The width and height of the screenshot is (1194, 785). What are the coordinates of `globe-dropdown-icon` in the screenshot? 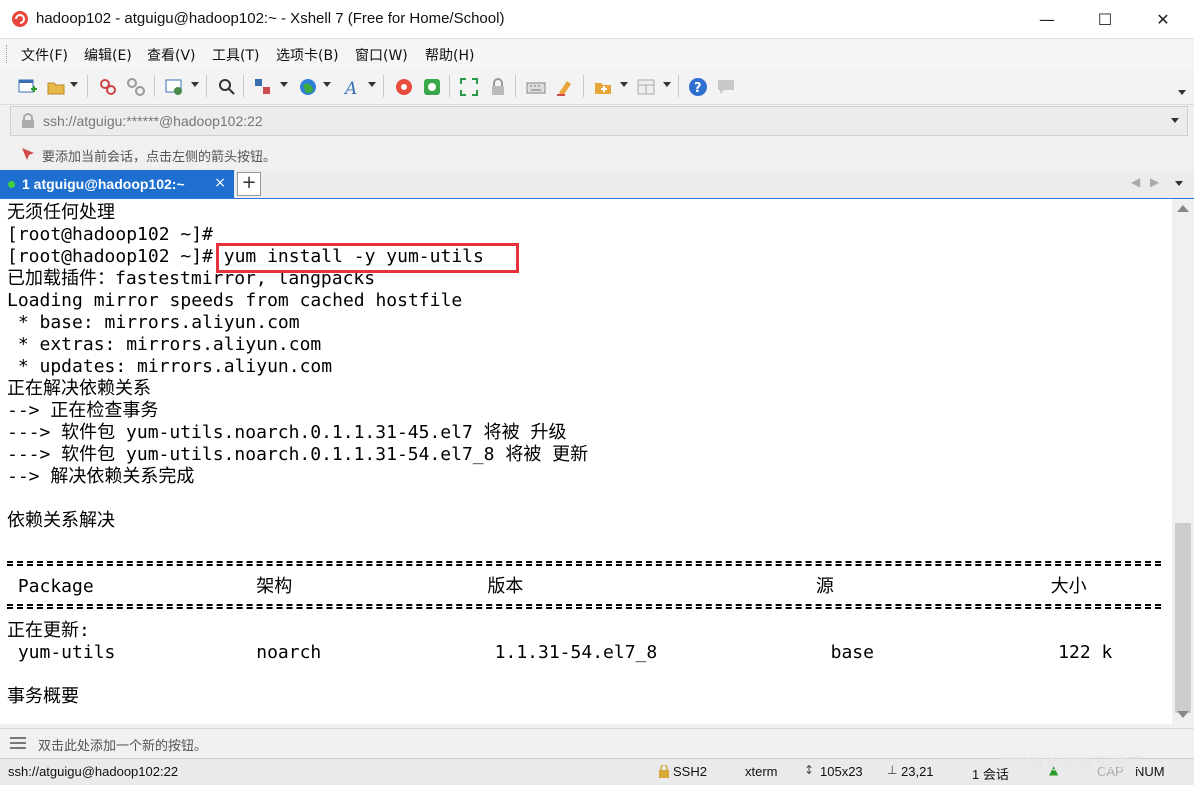 It's located at (327, 84).